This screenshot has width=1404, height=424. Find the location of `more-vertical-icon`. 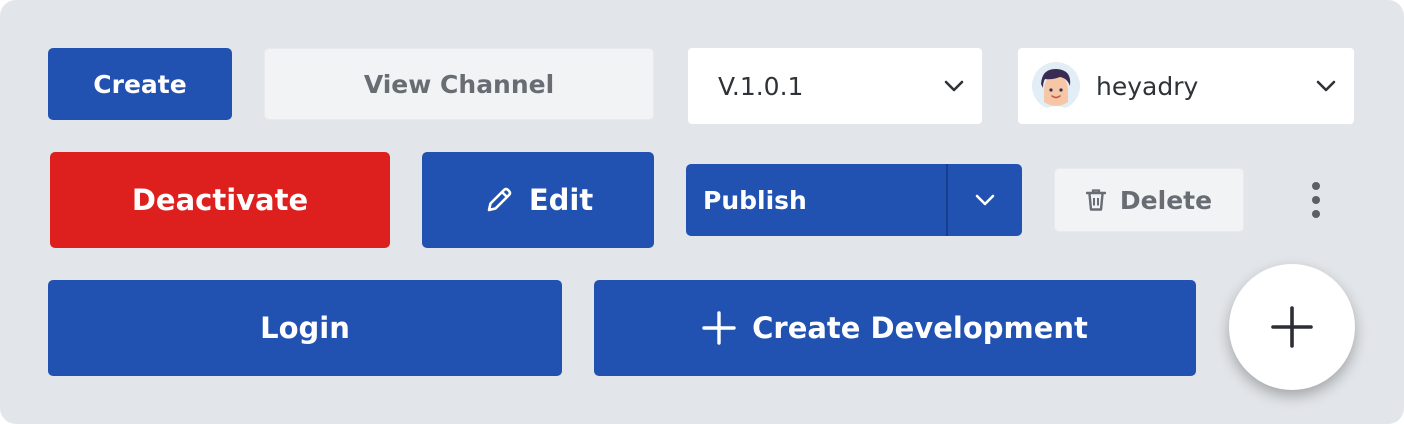

more-vertical-icon is located at coordinates (1316, 200).